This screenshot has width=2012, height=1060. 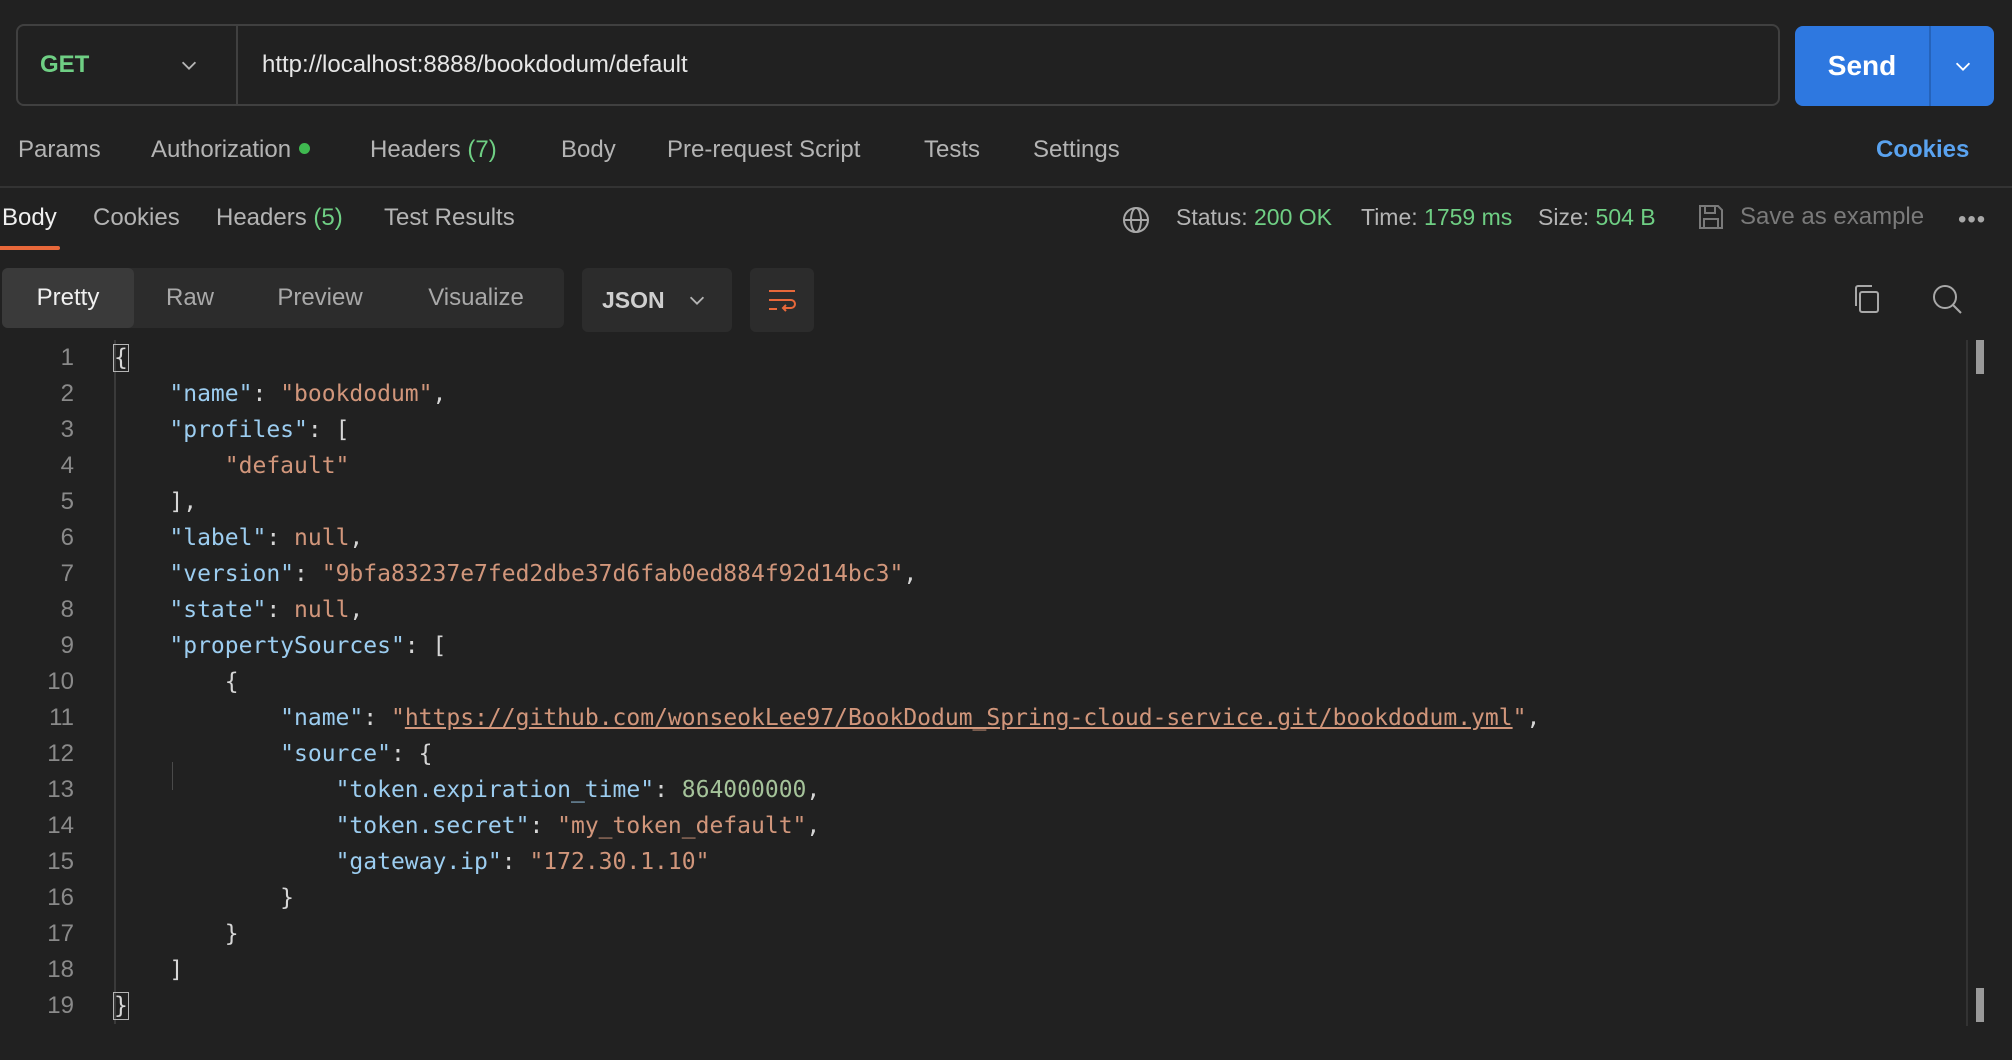 What do you see at coordinates (60, 897) in the screenshot?
I see `line-number: 16` at bounding box center [60, 897].